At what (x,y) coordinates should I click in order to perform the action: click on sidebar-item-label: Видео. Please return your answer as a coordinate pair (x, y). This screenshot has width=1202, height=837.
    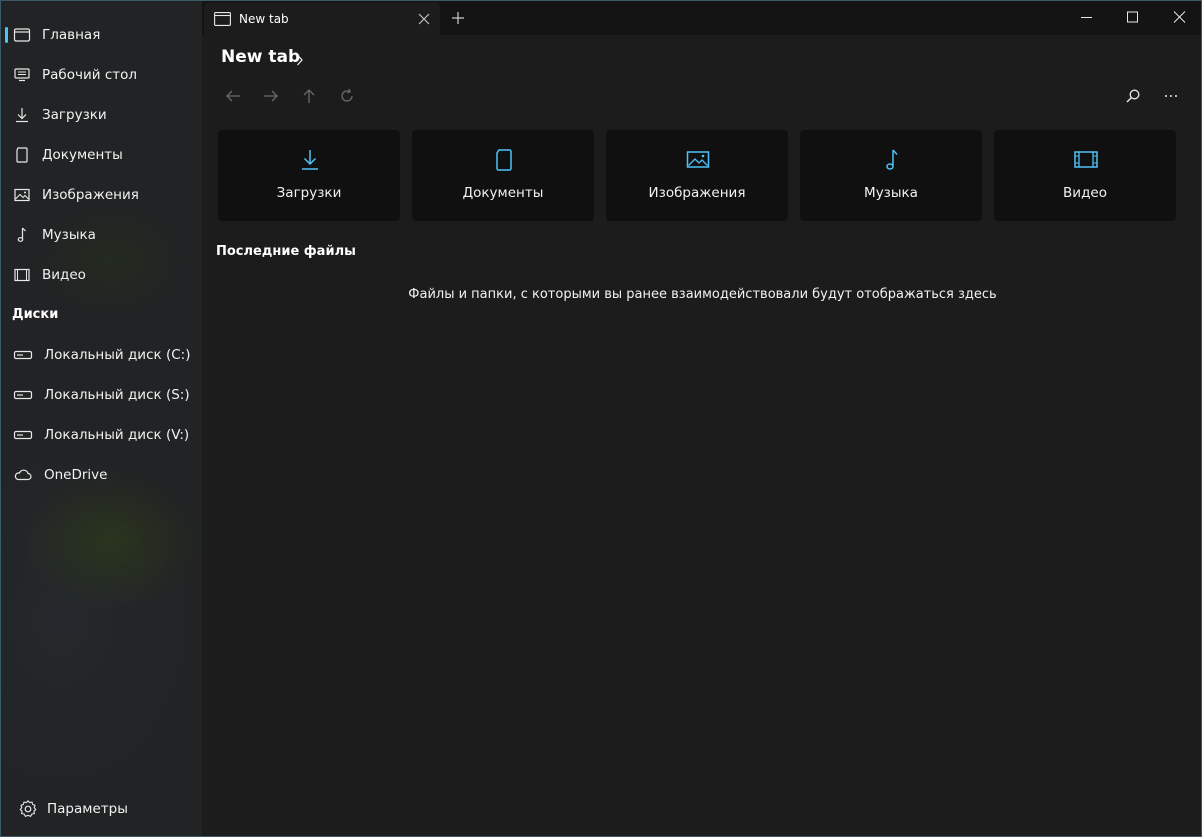
    Looking at the image, I should click on (64, 275).